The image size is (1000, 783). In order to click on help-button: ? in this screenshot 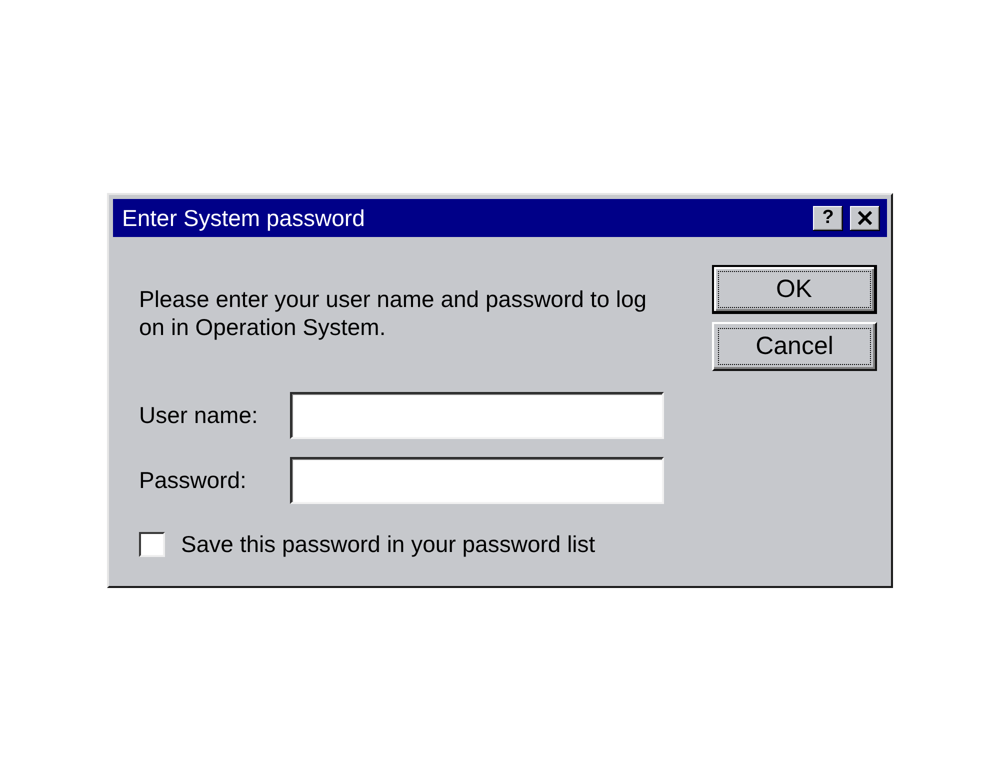, I will do `click(828, 218)`.